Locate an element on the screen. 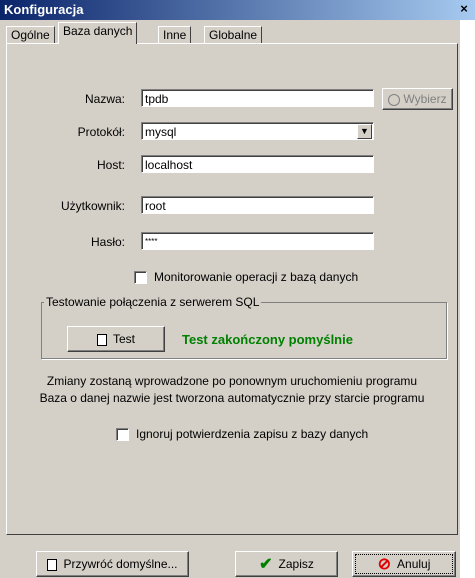  user-label: Użytkownik: is located at coordinates (92, 206).